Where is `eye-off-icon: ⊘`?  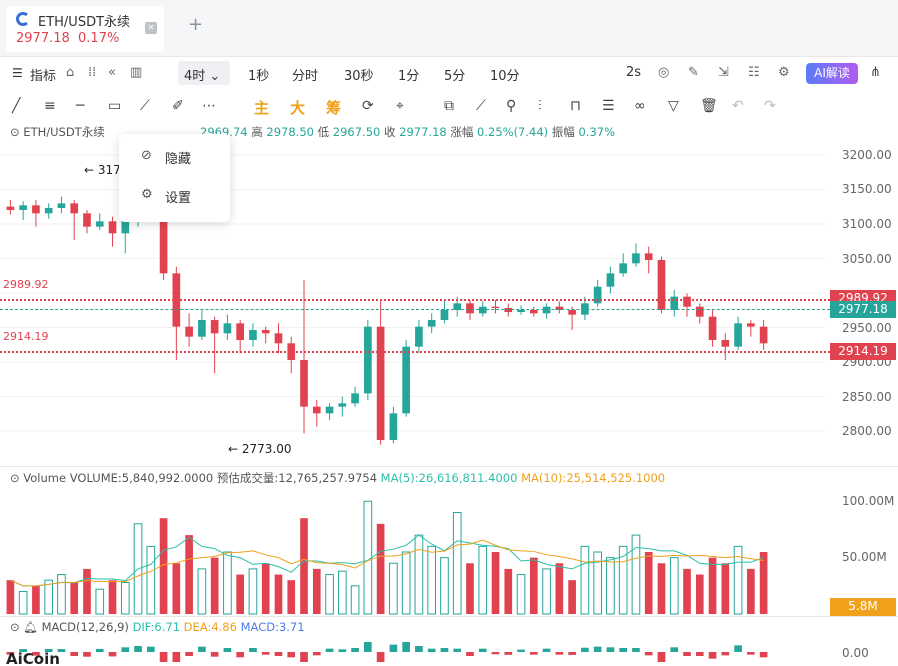 eye-off-icon: ⊘ is located at coordinates (146, 155).